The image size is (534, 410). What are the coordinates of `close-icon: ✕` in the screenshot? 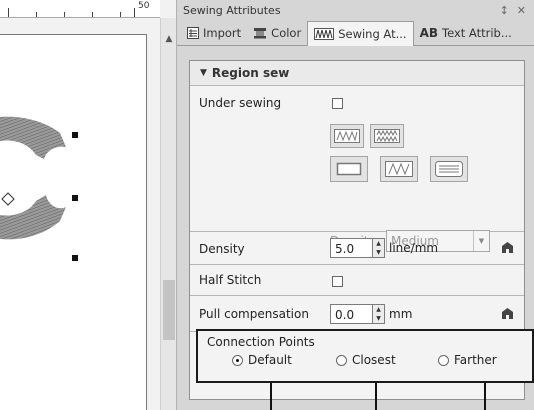 It's located at (521, 10).